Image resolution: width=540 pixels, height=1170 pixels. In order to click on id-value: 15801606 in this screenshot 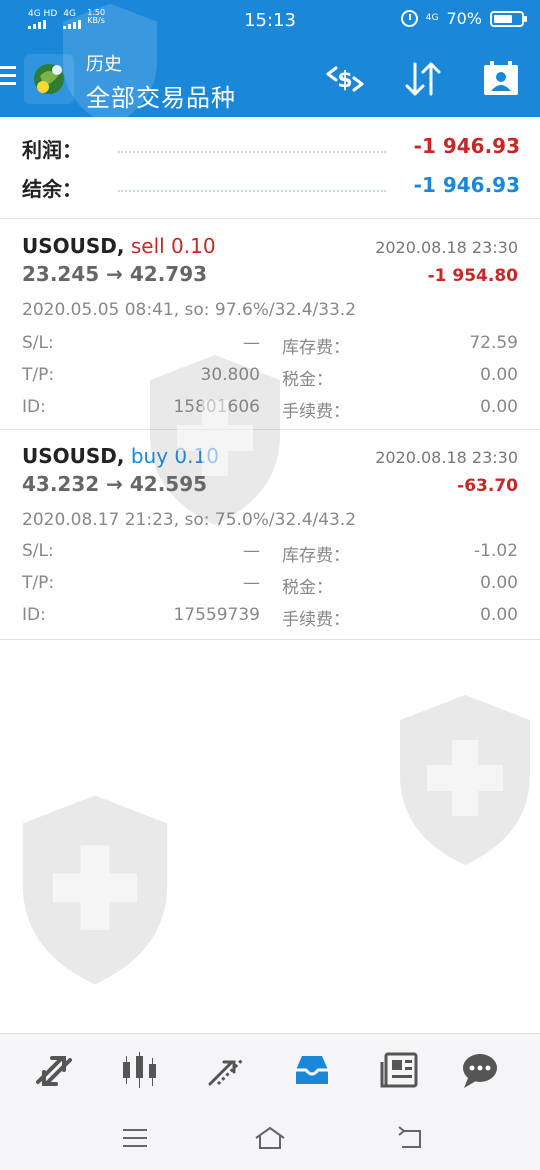, I will do `click(216, 407)`.